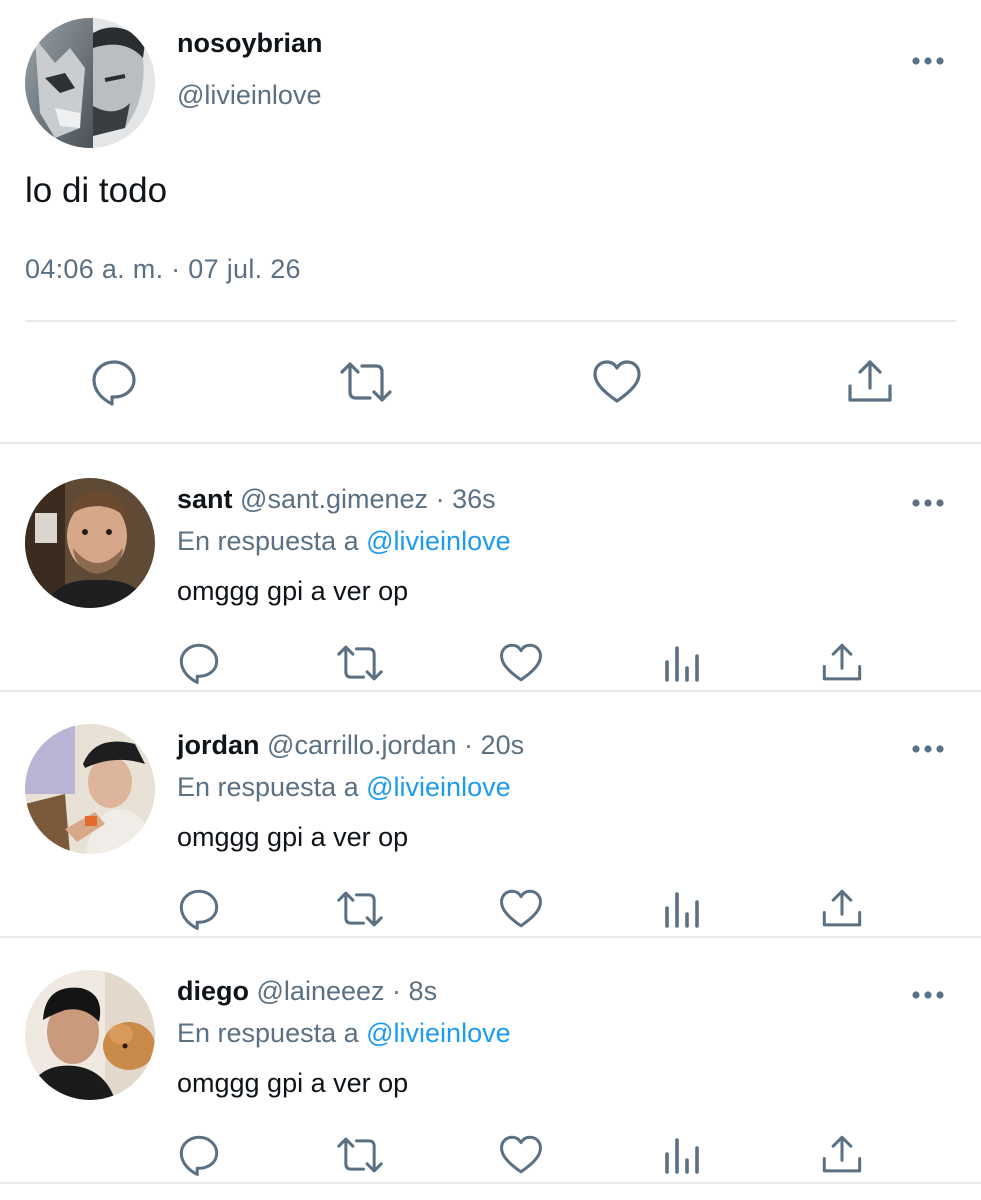 The height and width of the screenshot is (1200, 981). I want to click on user-handle: @laineeez, so click(321, 991).